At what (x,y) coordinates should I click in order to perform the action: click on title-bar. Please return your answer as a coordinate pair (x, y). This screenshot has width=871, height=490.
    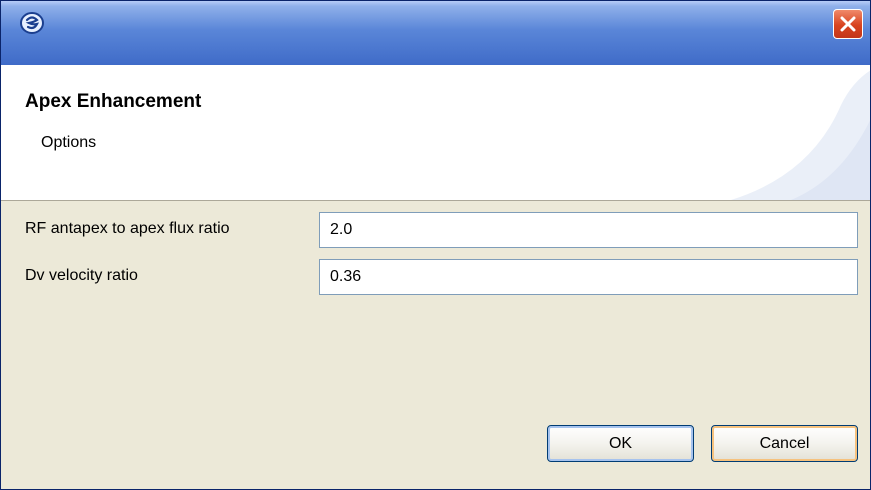
    Looking at the image, I should click on (435, 33).